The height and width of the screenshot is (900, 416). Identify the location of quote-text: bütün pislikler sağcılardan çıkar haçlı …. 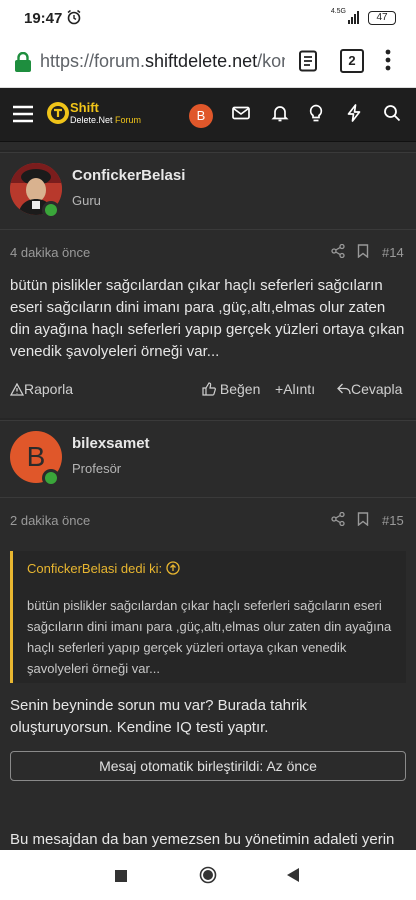
(209, 637).